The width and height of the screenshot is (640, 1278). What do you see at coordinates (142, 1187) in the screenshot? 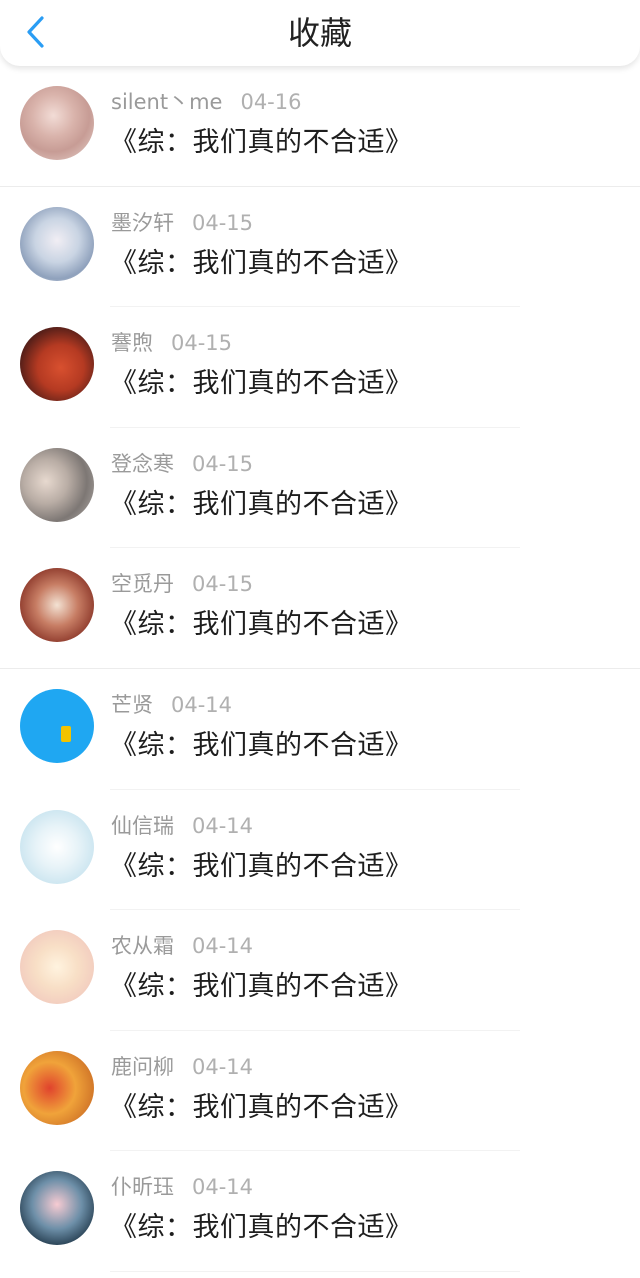
I see `username: 仆昕珏` at bounding box center [142, 1187].